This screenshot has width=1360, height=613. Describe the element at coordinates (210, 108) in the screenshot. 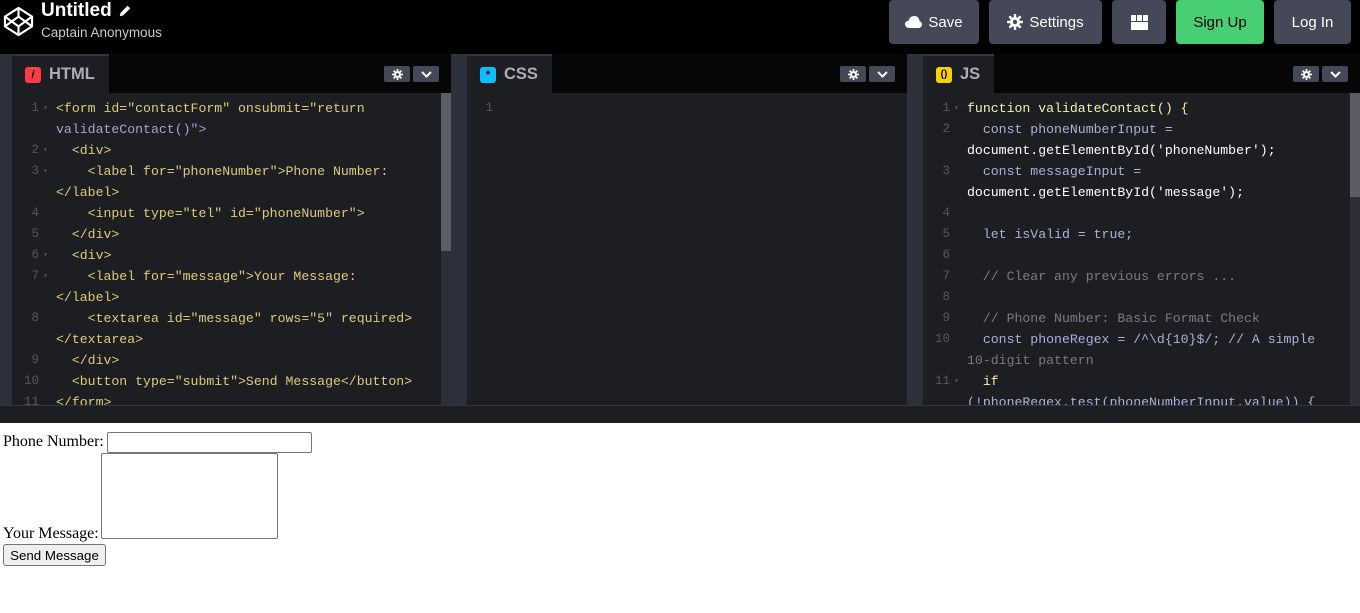

I see `code-line: <form id="contactForm" onsubmit="return` at that location.